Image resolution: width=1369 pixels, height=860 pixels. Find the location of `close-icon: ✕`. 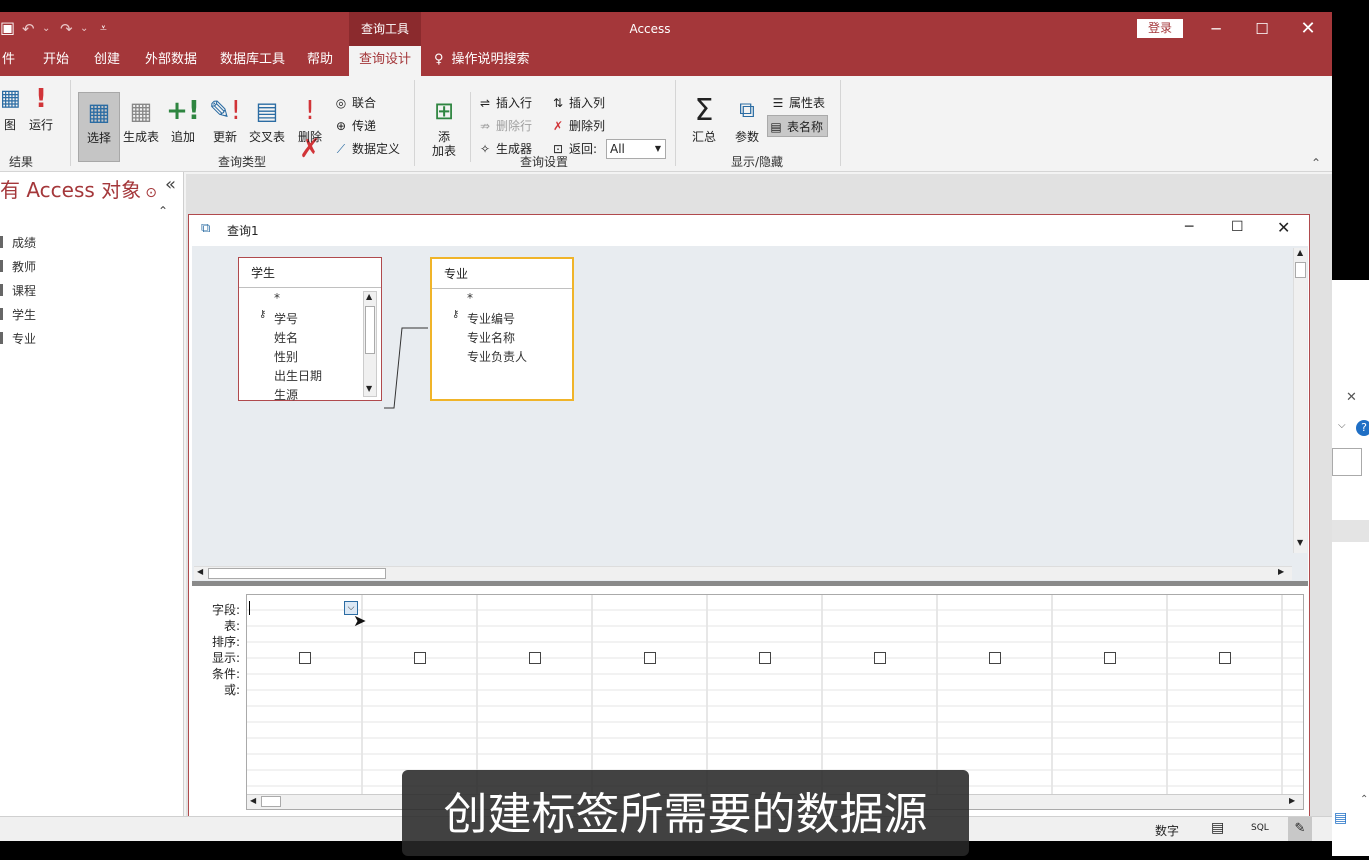

close-icon: ✕ is located at coordinates (1308, 29).